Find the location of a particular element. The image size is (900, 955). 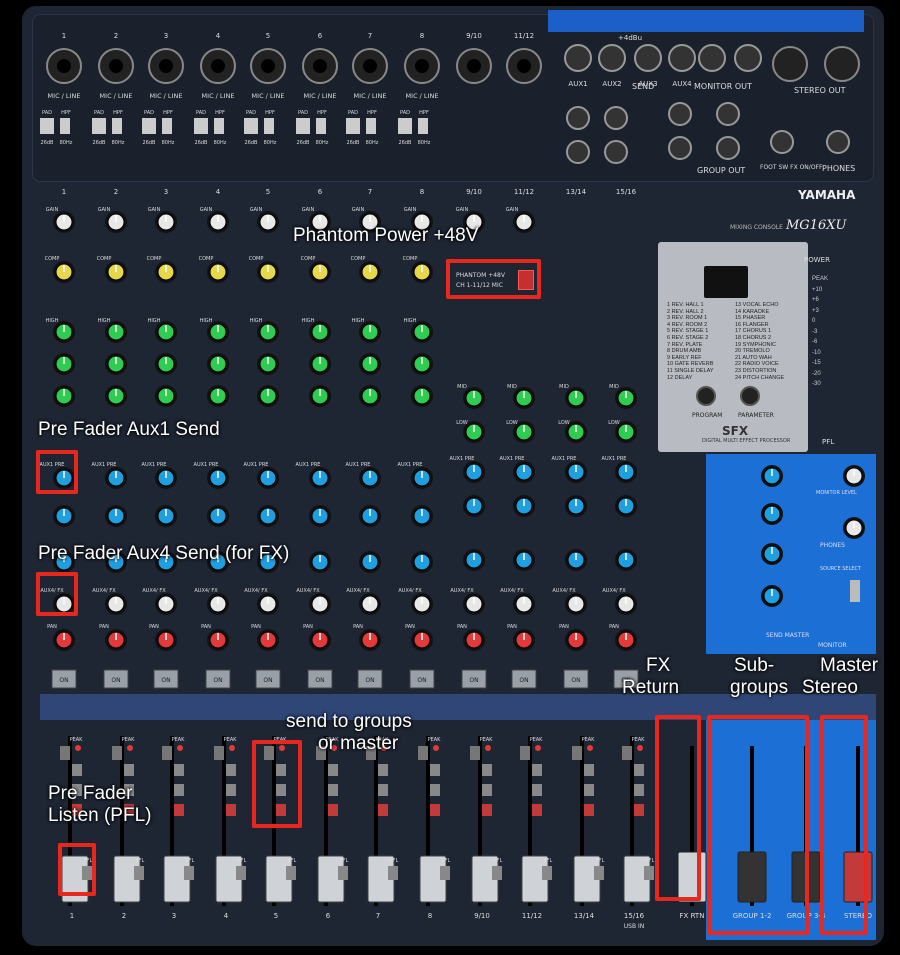

peak-led is located at coordinates (117, 753).